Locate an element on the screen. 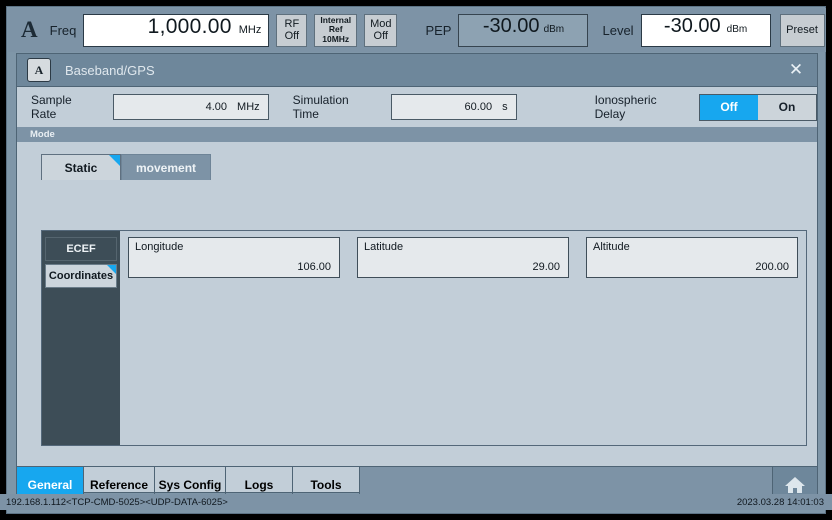 The image size is (832, 520). mode-header-label: Mode is located at coordinates (42, 134).